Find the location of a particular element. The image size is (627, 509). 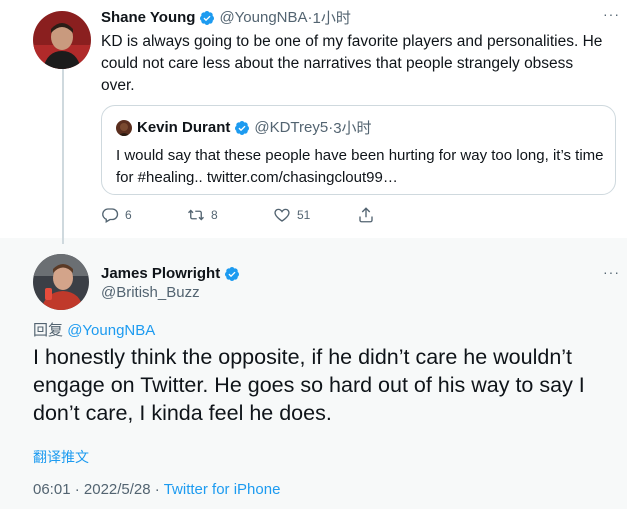

share-button is located at coordinates (369, 215).